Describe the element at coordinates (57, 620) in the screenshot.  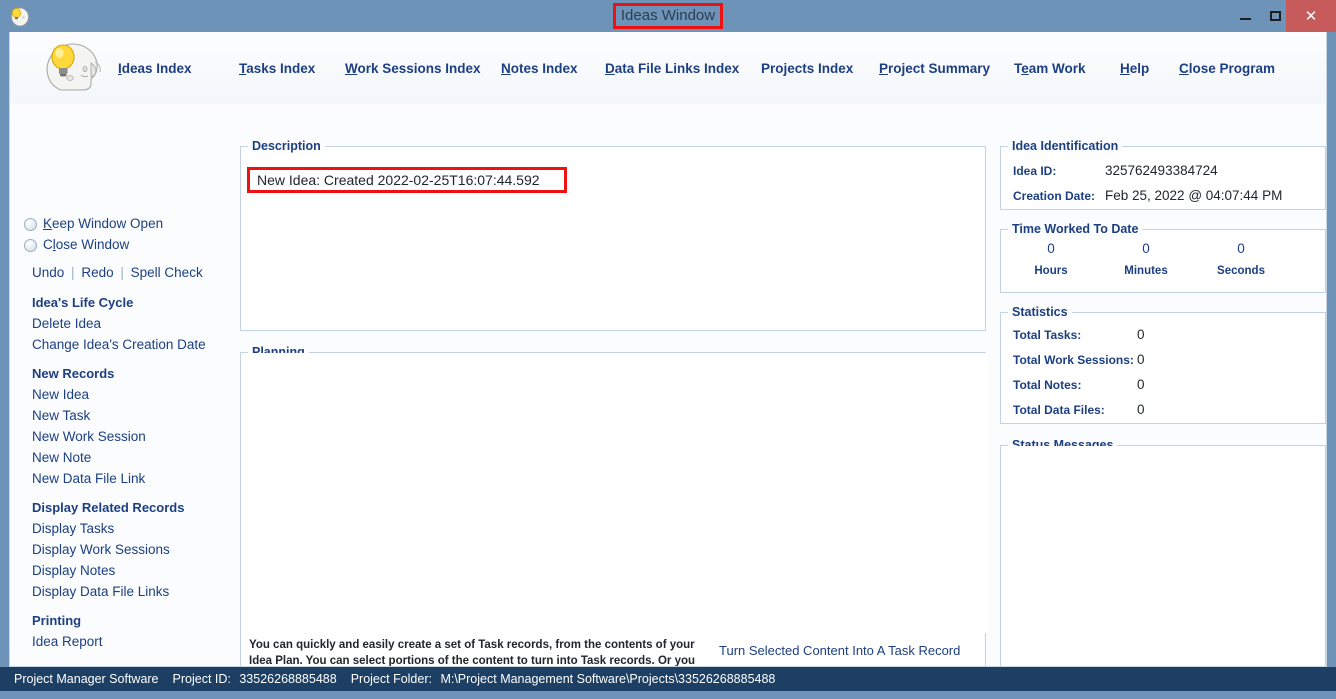
I see `sidebar-heading-printing: Printing` at that location.